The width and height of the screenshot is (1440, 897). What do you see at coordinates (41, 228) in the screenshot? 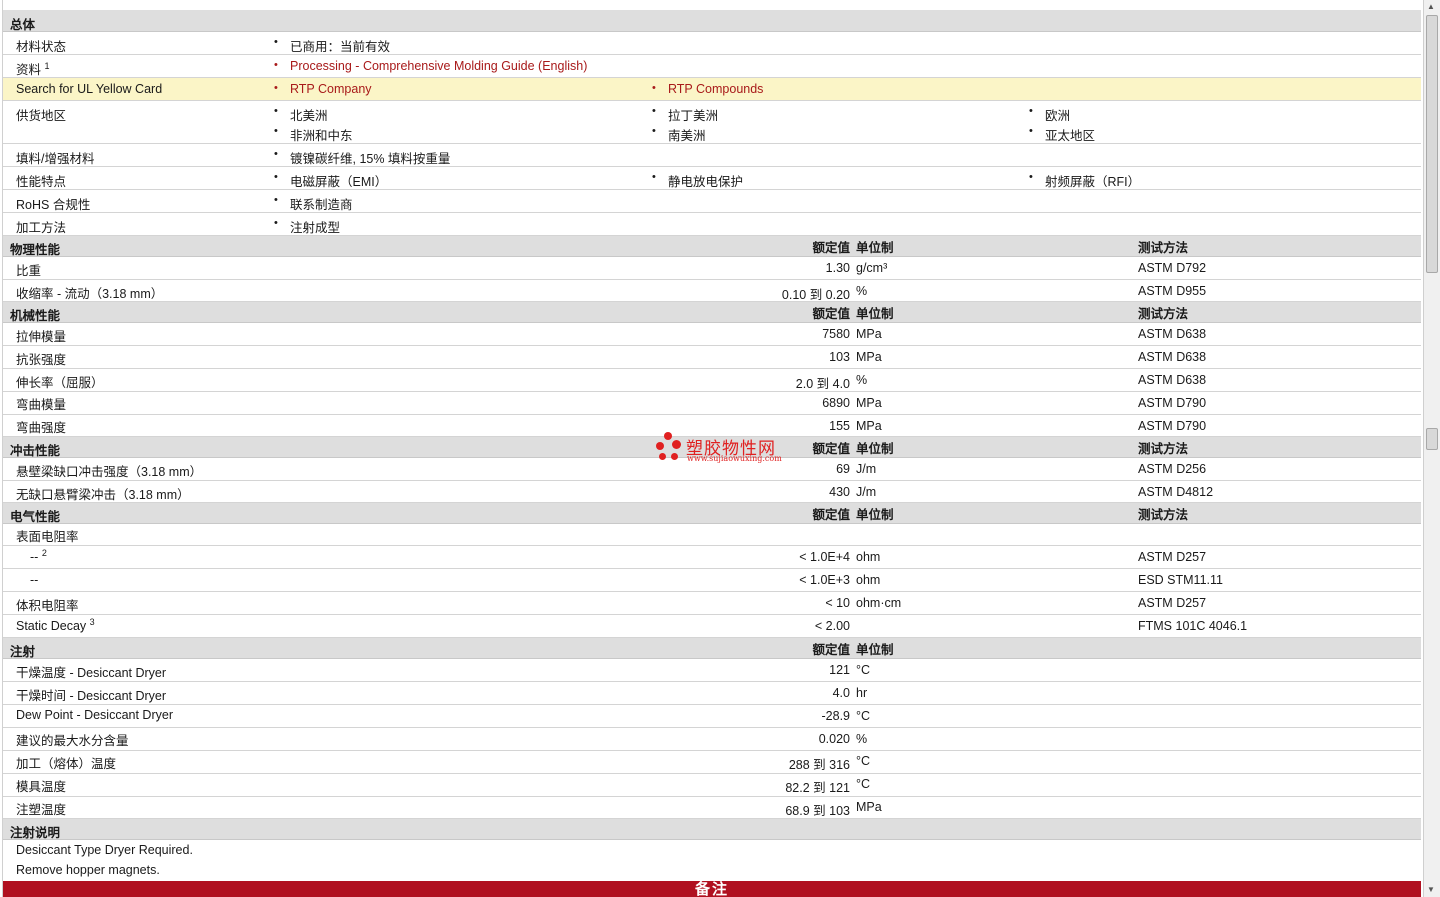
I see `row-label: 加工方法` at bounding box center [41, 228].